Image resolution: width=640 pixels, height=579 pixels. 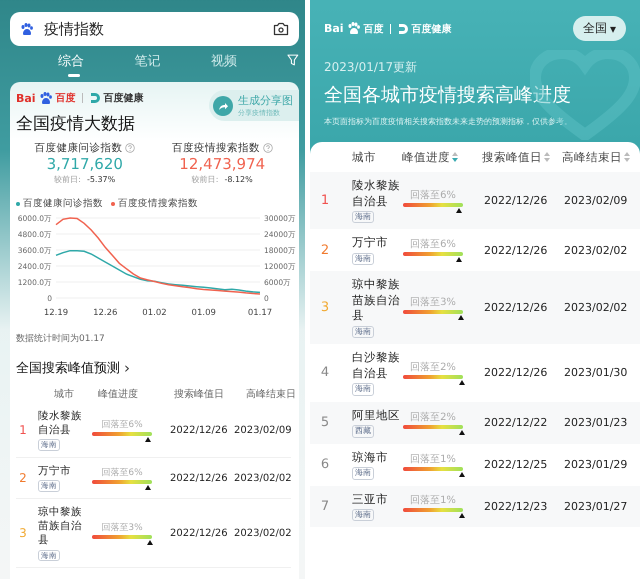 What do you see at coordinates (599, 28) in the screenshot?
I see `region-select: 全国 ▾` at bounding box center [599, 28].